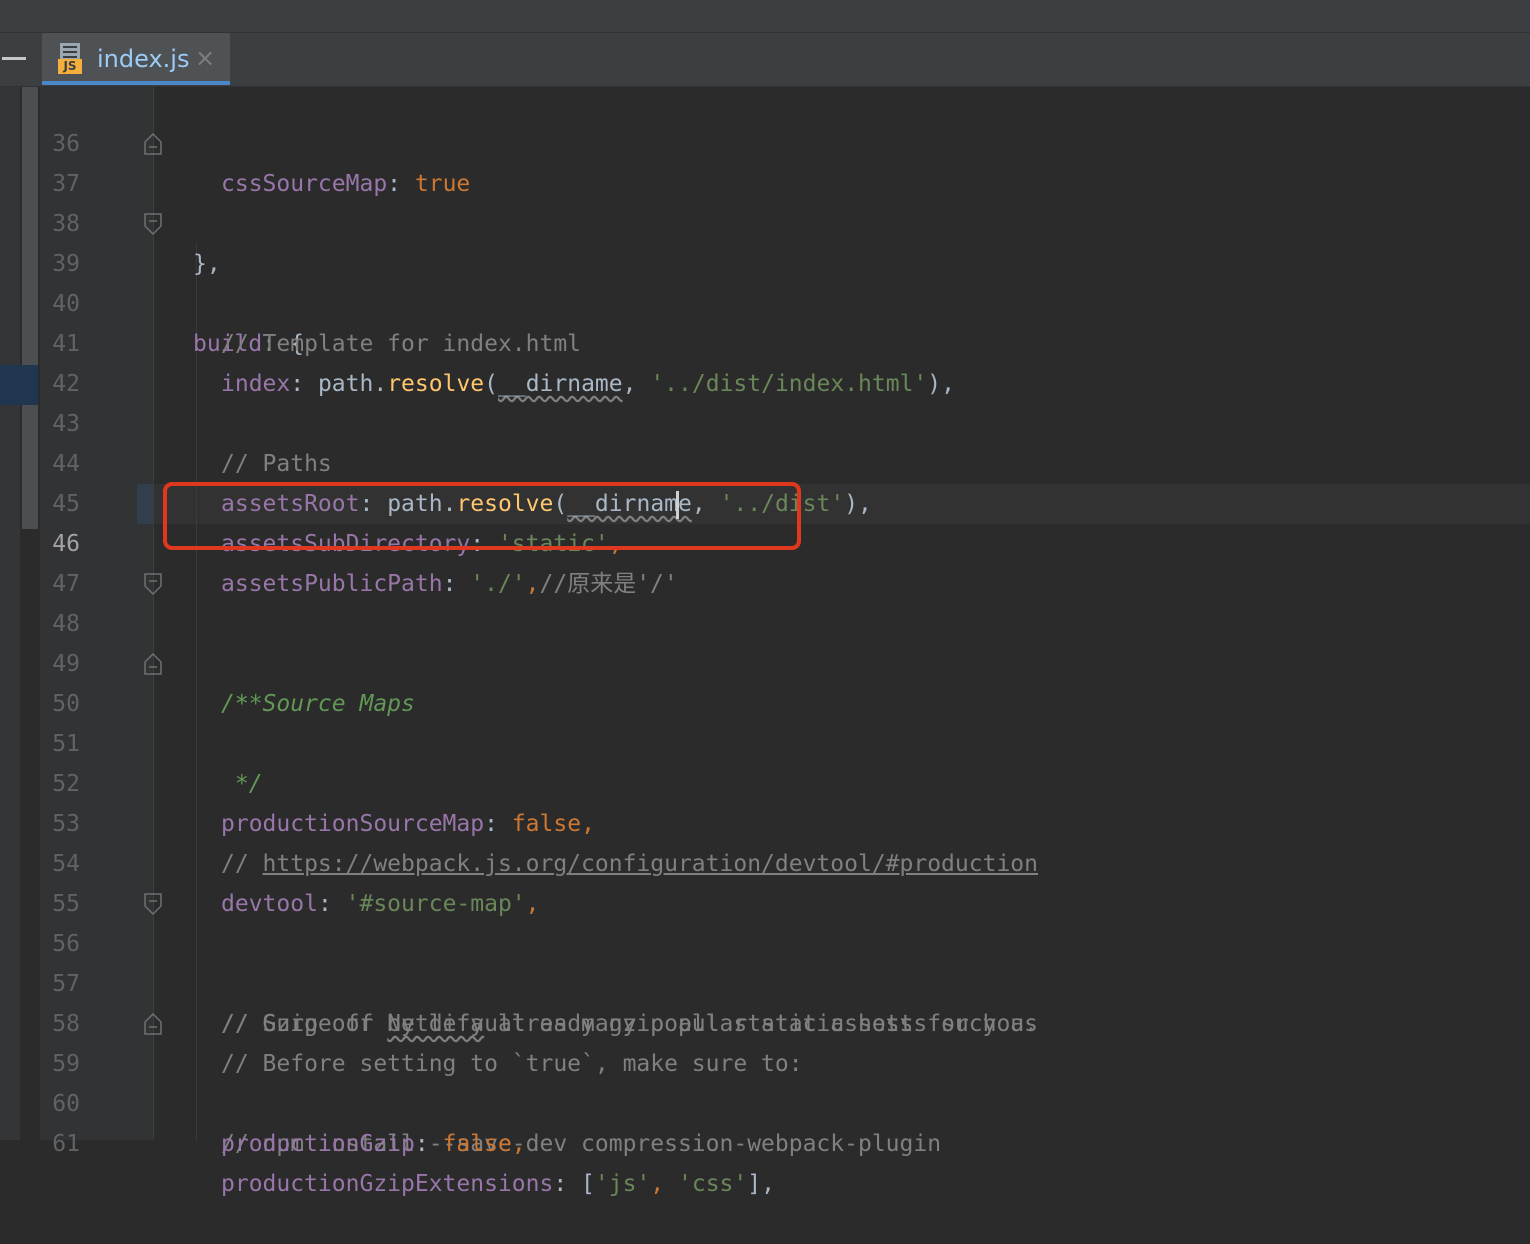 The height and width of the screenshot is (1244, 1530). I want to click on code-line: 45 assetsSubDirectory: 'static',, so click(785, 500).